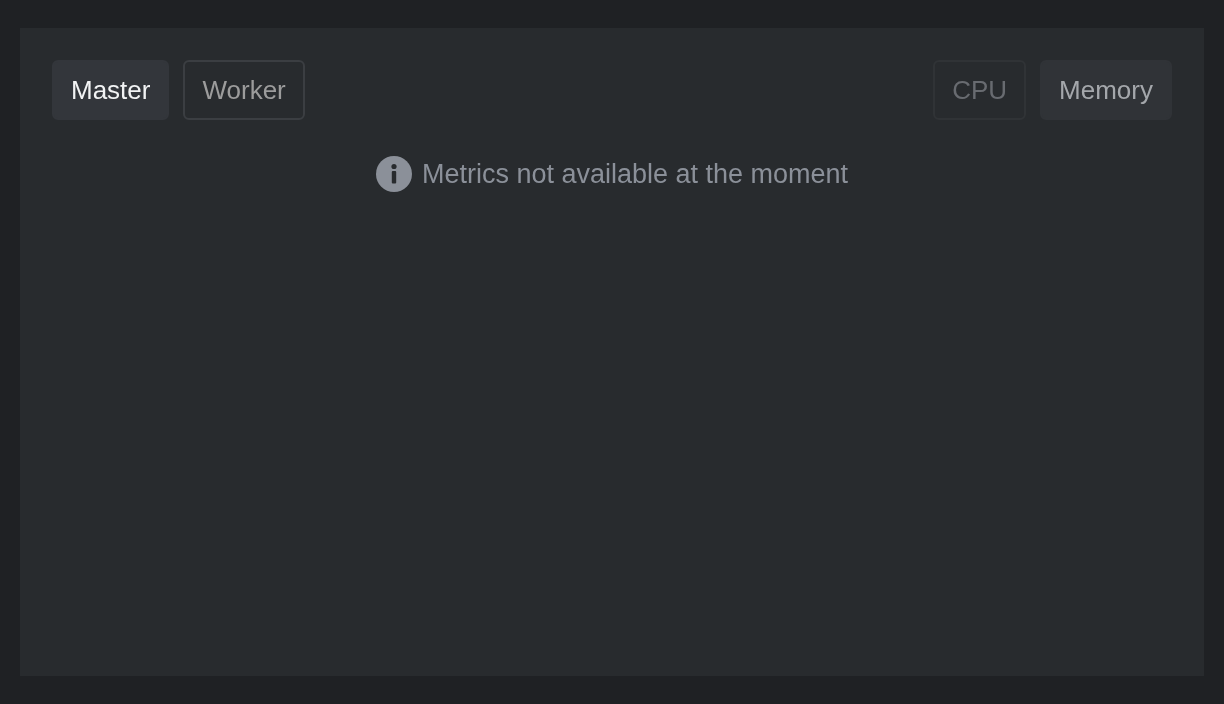 This screenshot has width=1224, height=704. Describe the element at coordinates (393, 174) in the screenshot. I see `info-icon` at that location.